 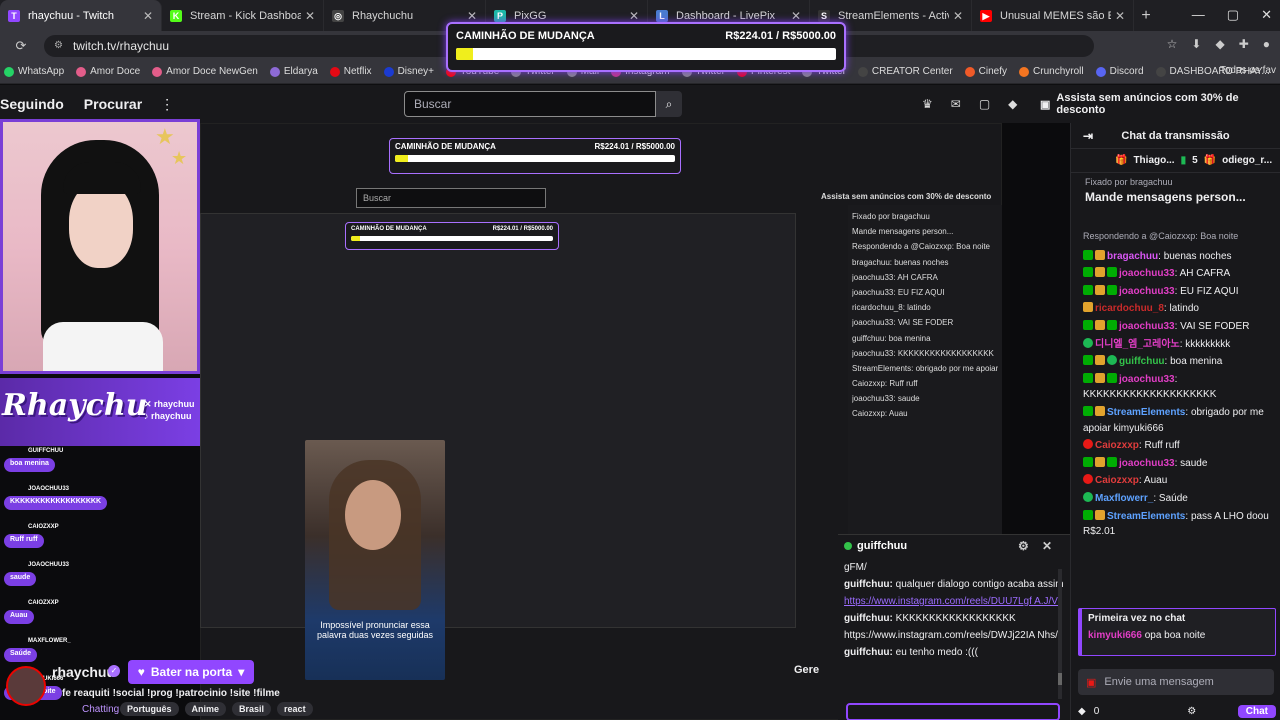 I want to click on stream-tag: react, so click(x=295, y=709).